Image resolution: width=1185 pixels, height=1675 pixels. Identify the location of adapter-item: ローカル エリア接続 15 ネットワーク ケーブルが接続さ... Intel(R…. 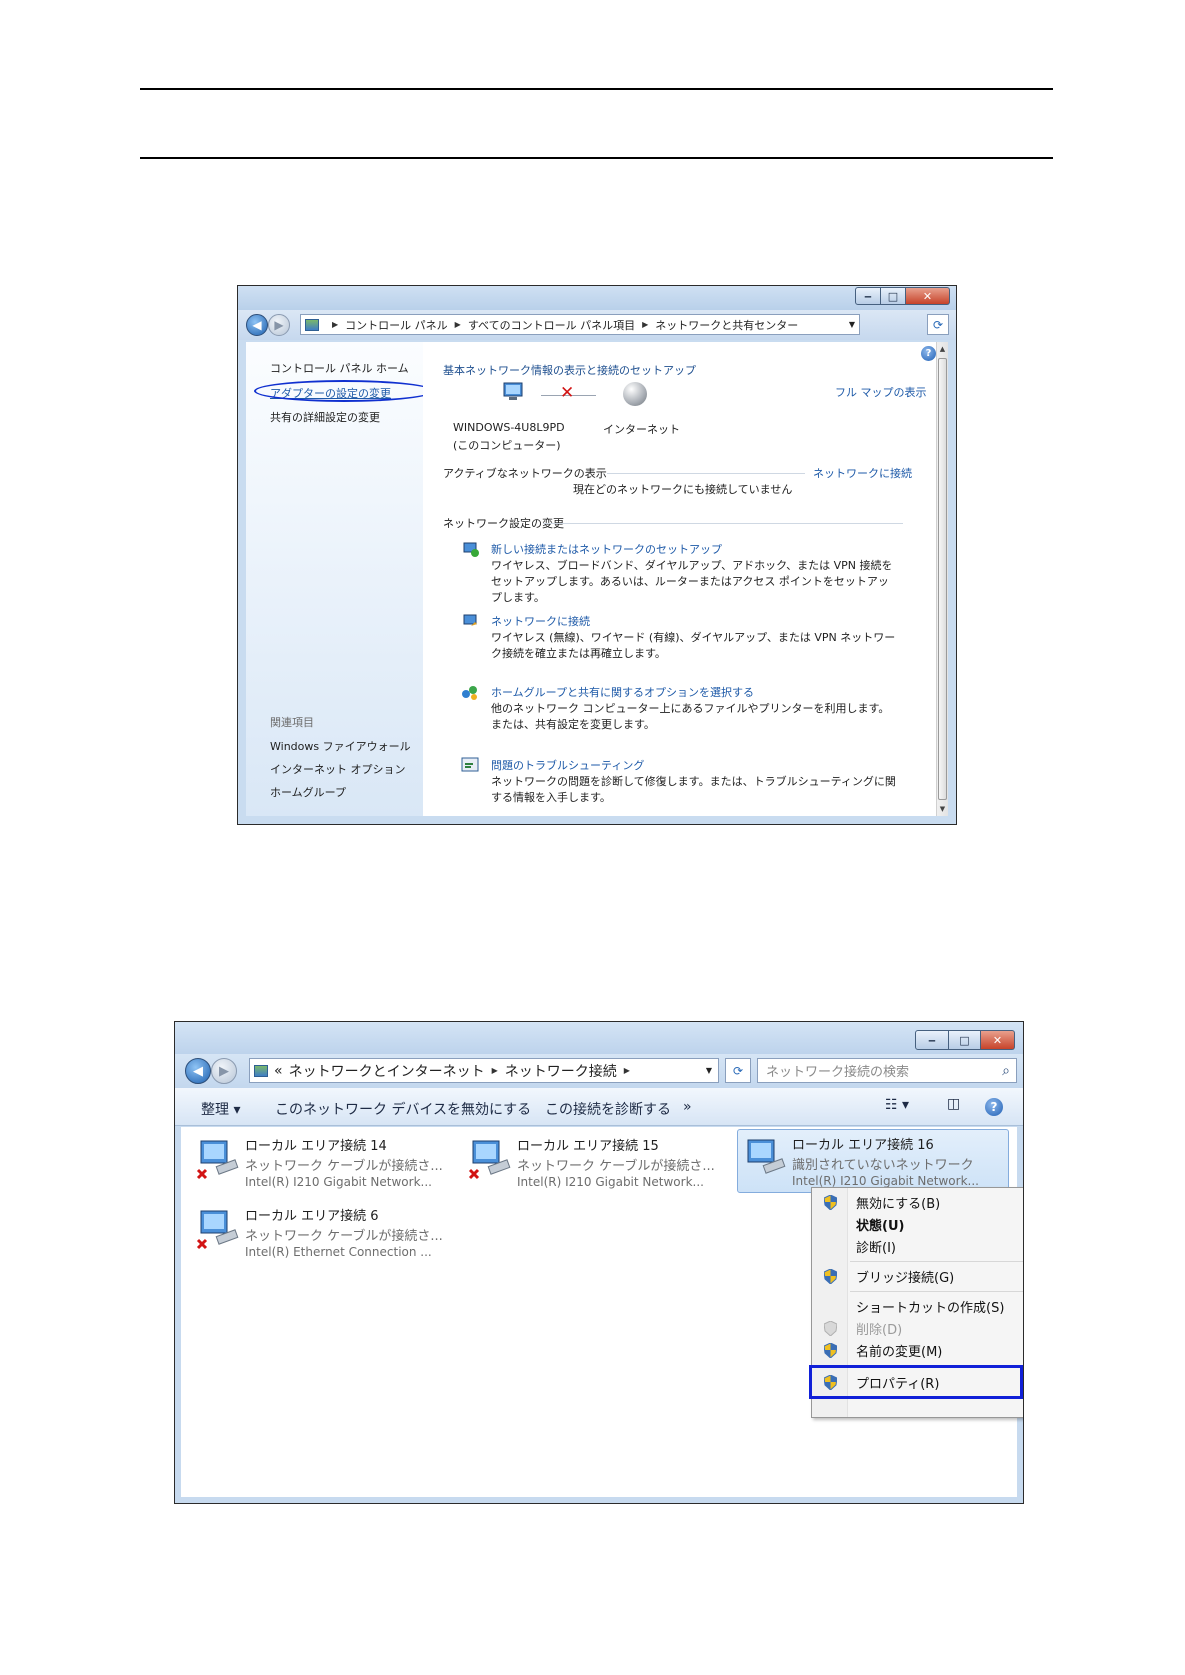
(593, 1162).